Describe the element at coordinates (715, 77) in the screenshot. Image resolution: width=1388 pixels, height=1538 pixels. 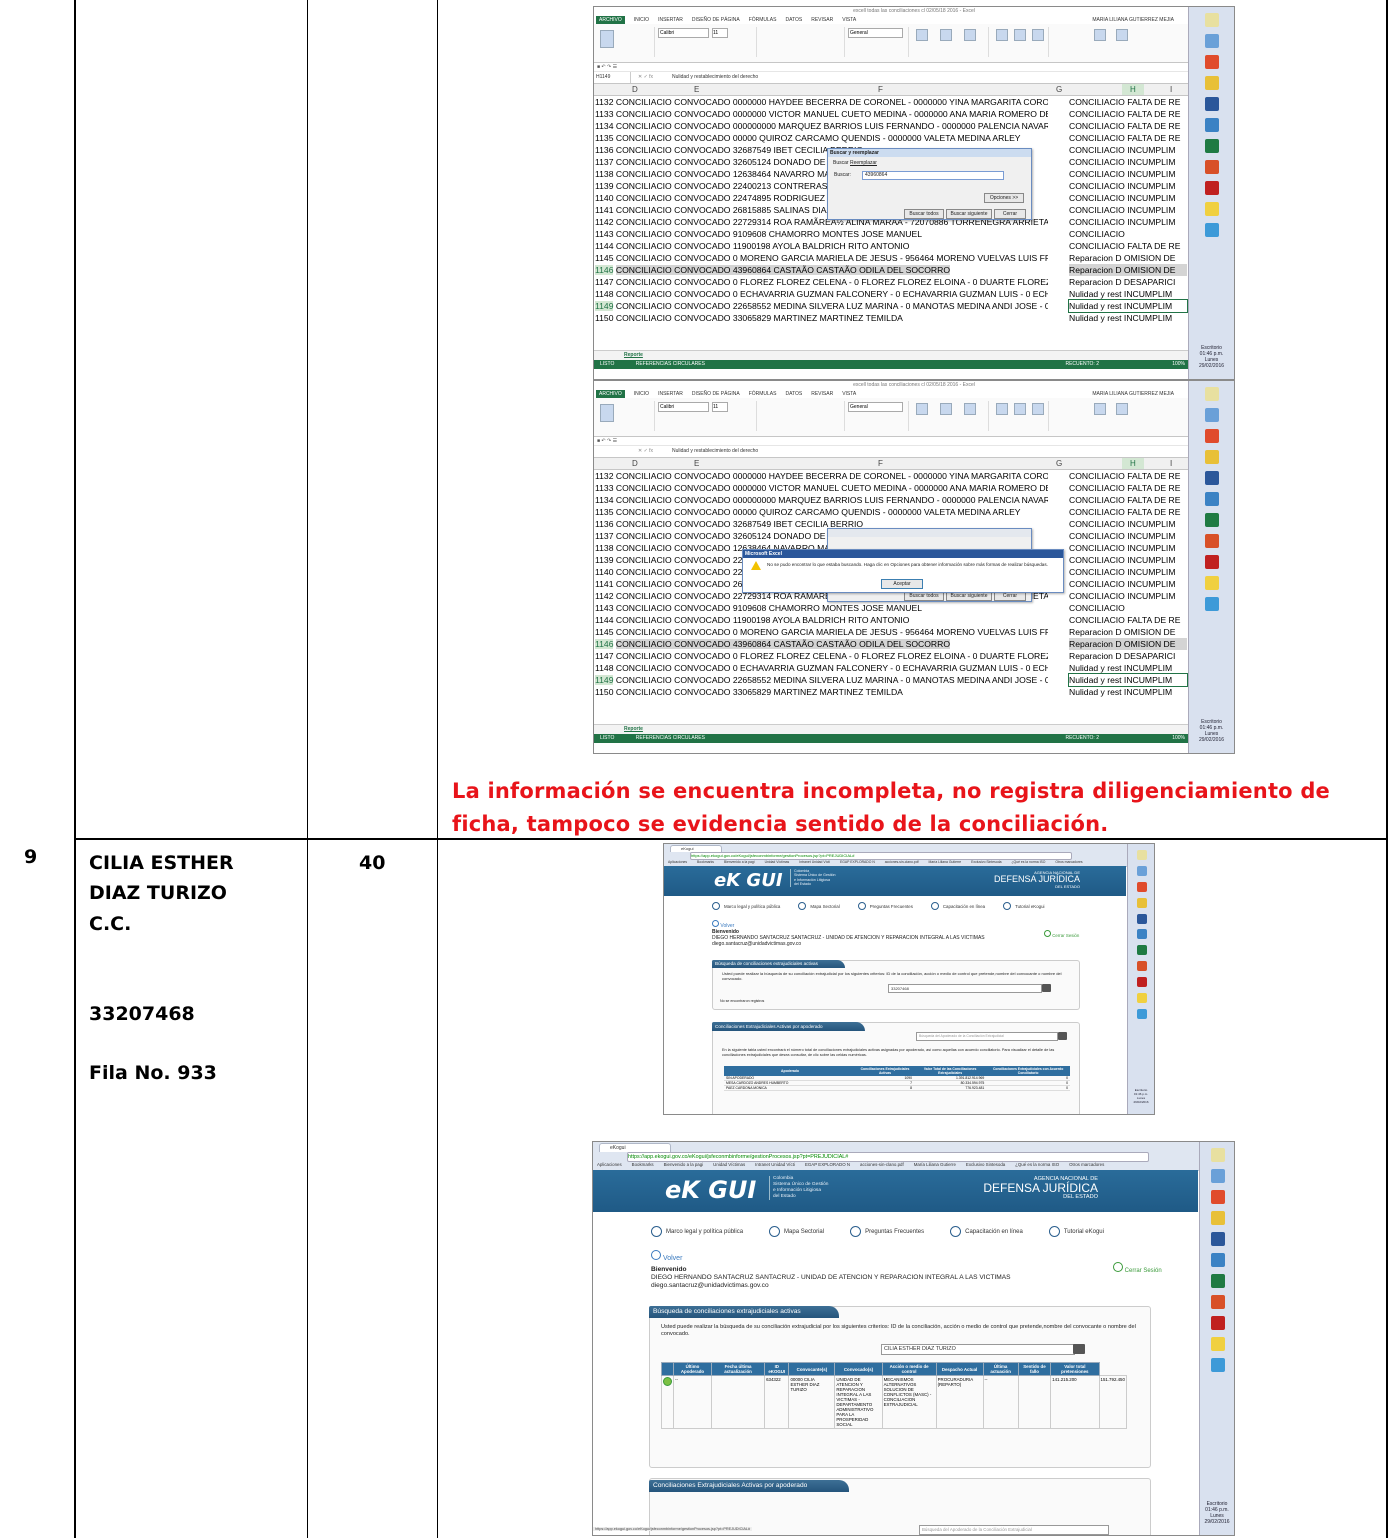
I see `formula-content: Nulidad y restablecimiento del derecho` at that location.